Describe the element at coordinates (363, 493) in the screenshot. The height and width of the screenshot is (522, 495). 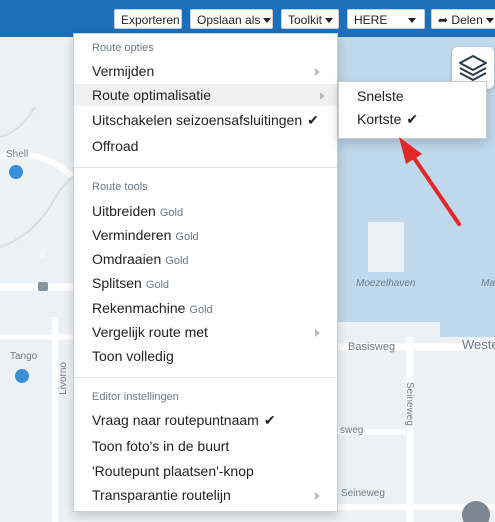
I see `map-label-seineweg-horizontal: Seineweg` at that location.